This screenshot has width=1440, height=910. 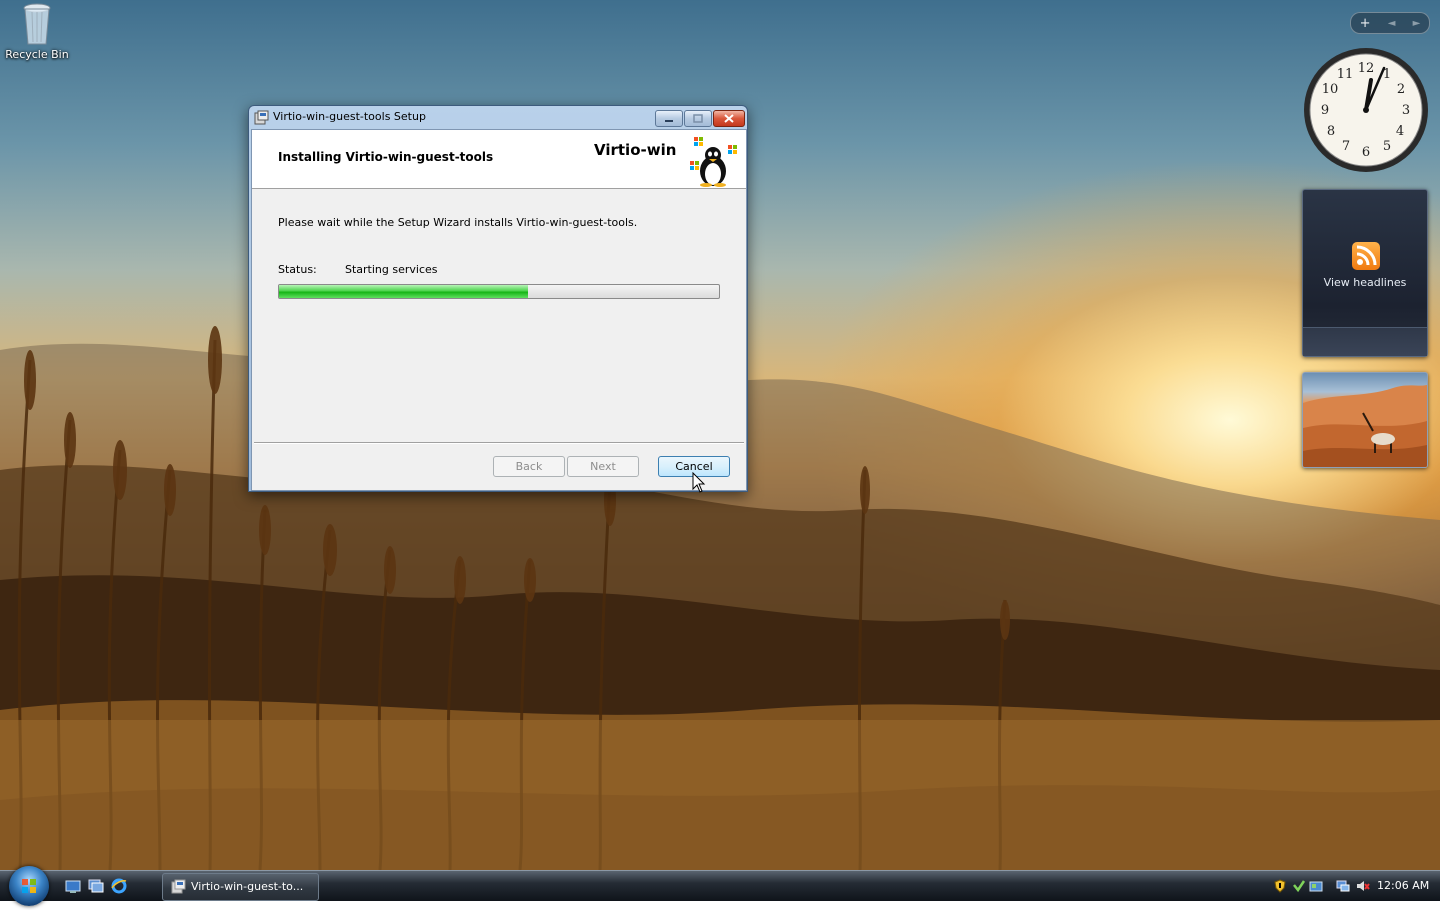 I want to click on maximize-icon, so click(x=698, y=118).